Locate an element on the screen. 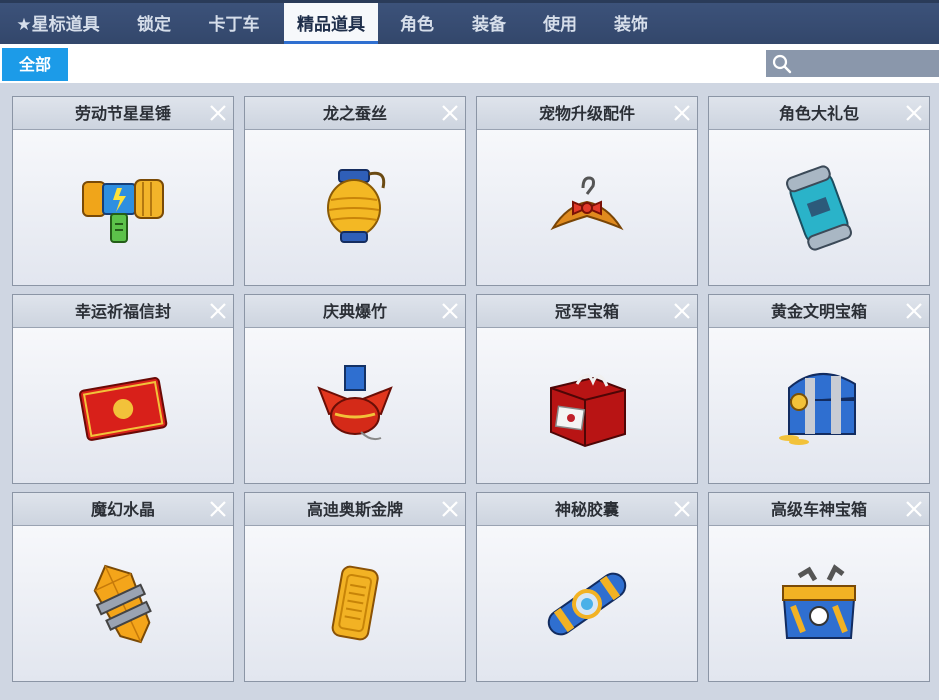 This screenshot has height=700, width=939. item-card: 高级车神宝箱 is located at coordinates (819, 587).